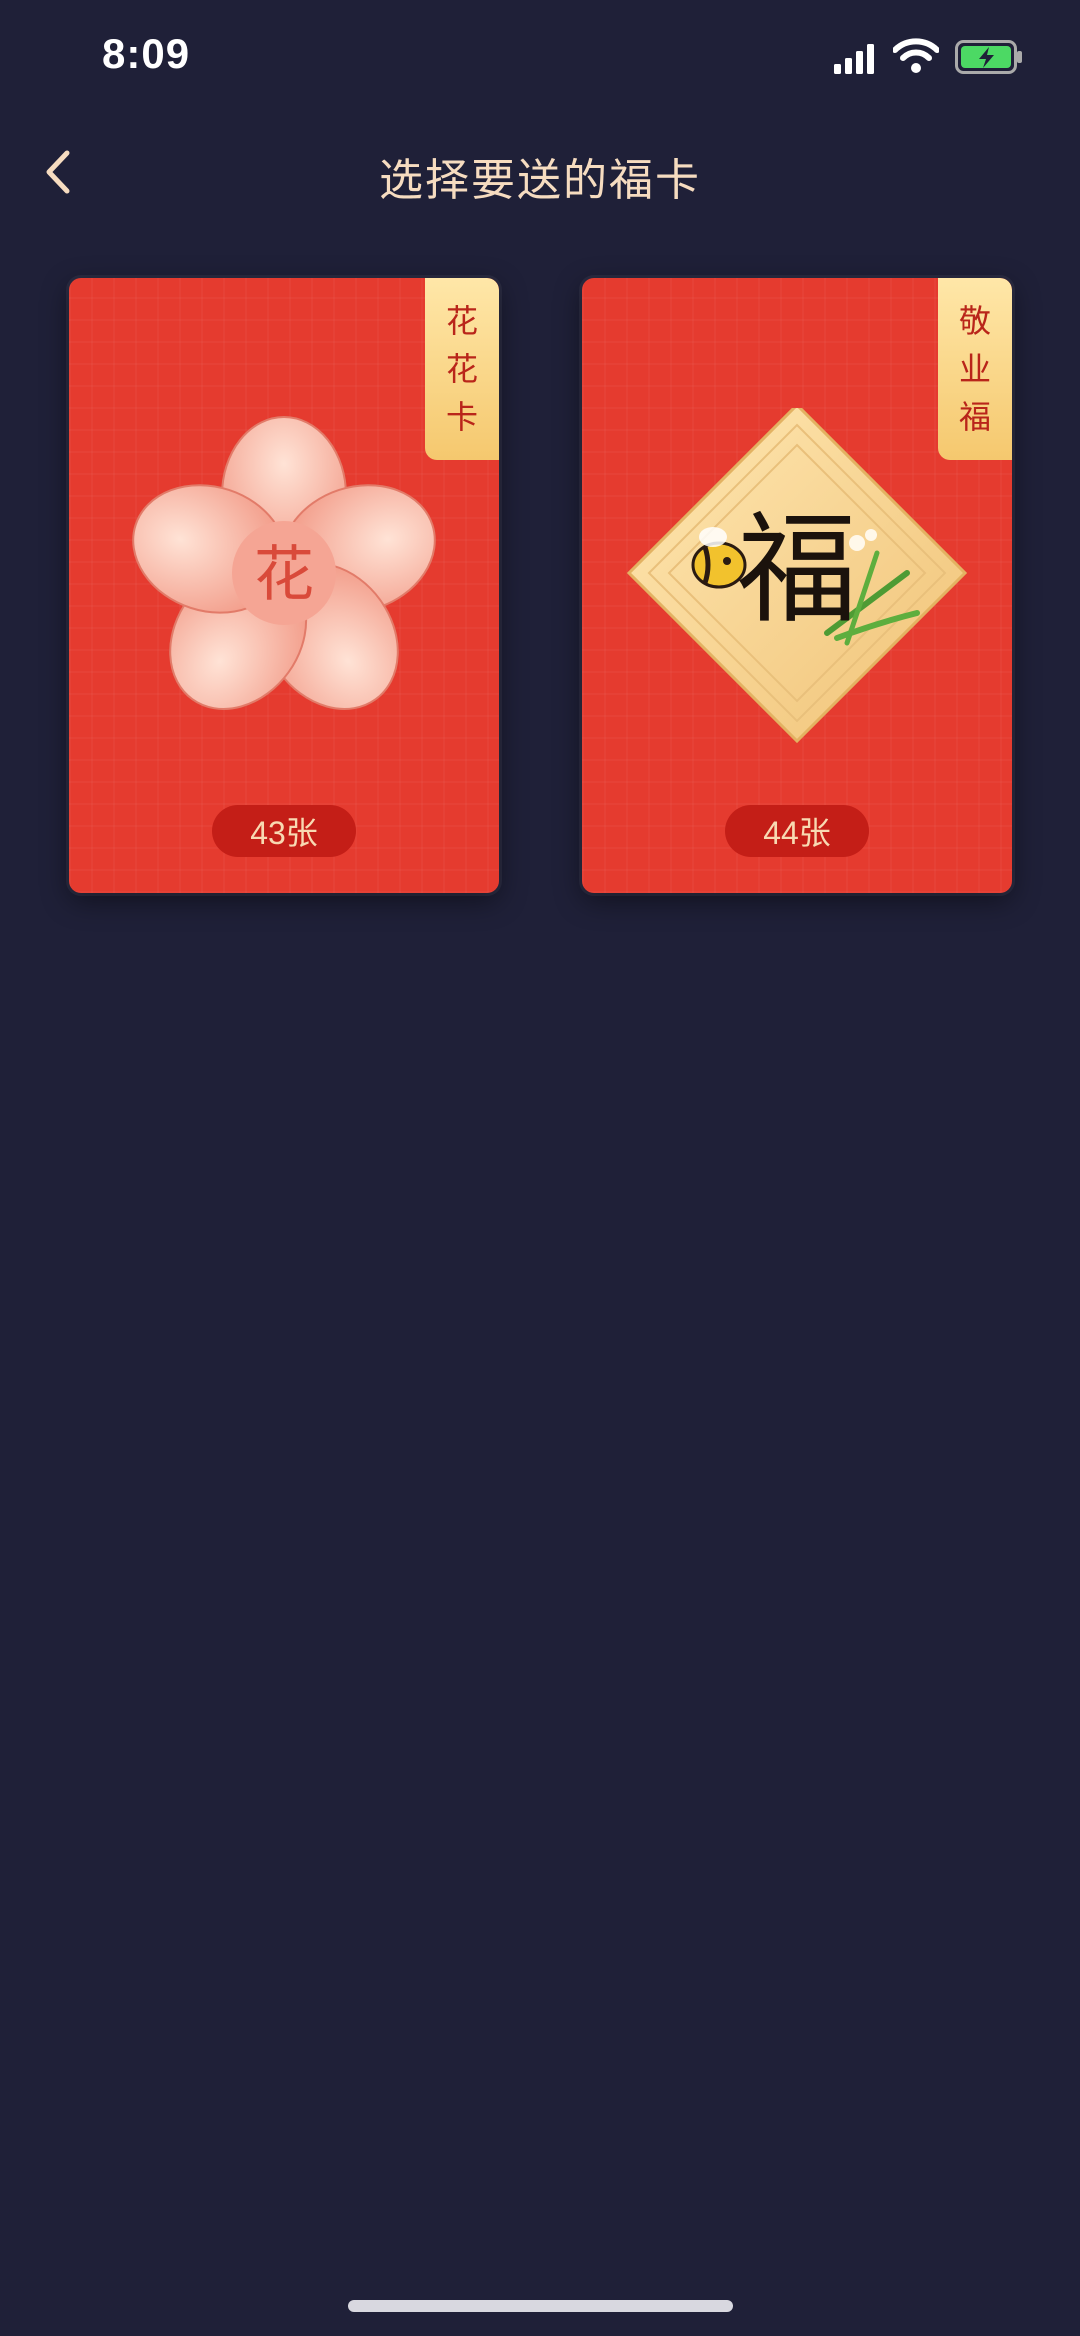 This screenshot has height=2336, width=1080. I want to click on nav-header: 选择要送的福卡, so click(540, 175).